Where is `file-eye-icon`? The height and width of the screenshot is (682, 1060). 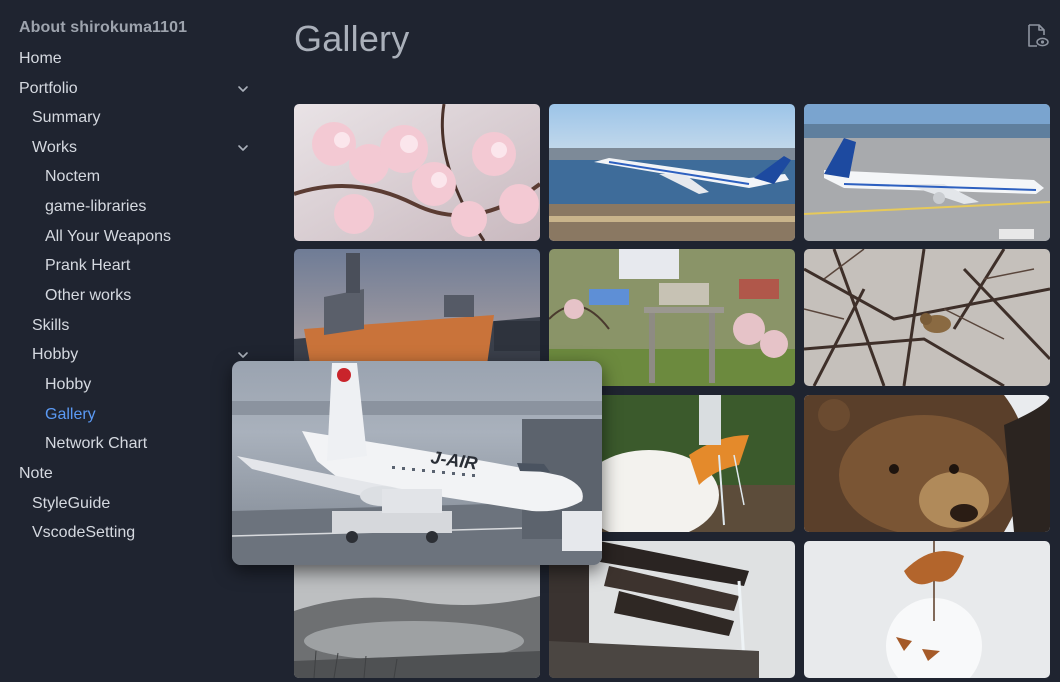
file-eye-icon is located at coordinates (1037, 36).